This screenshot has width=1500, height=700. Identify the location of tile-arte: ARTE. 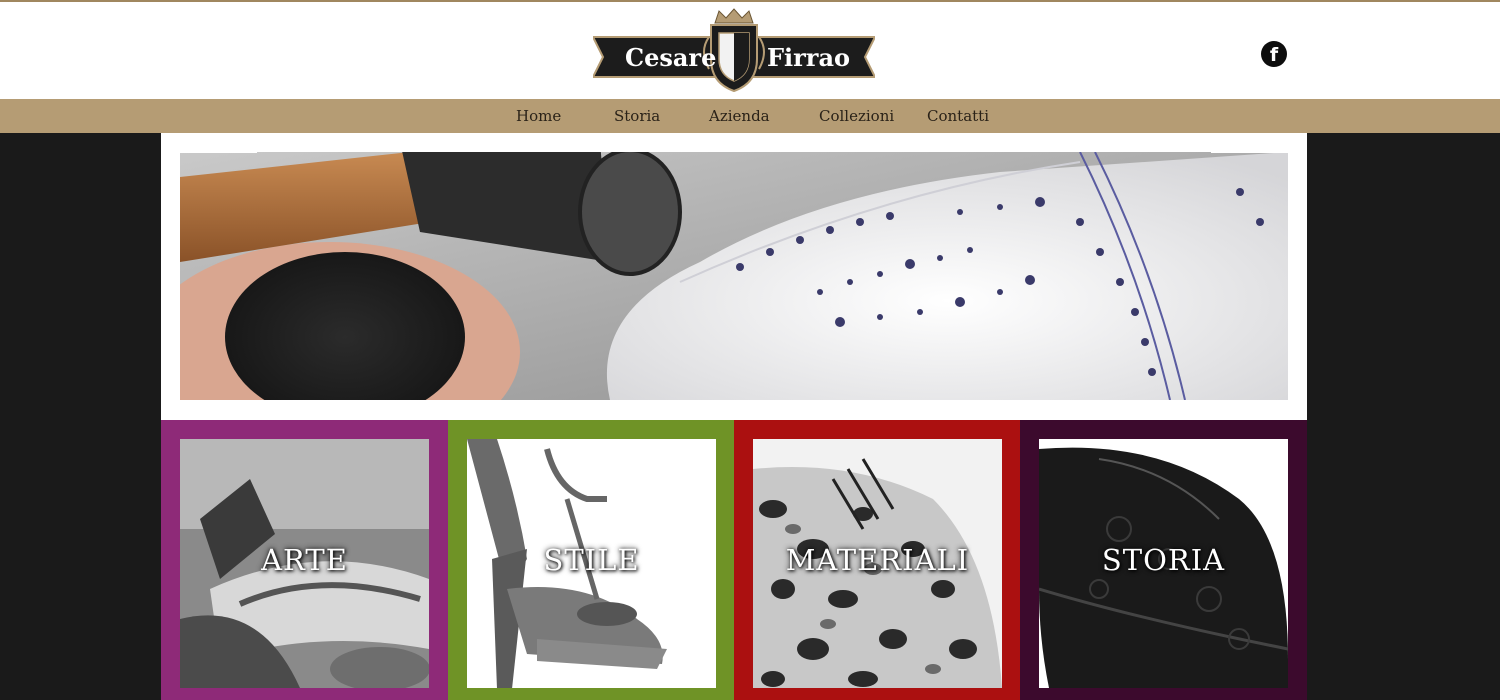
(304, 560).